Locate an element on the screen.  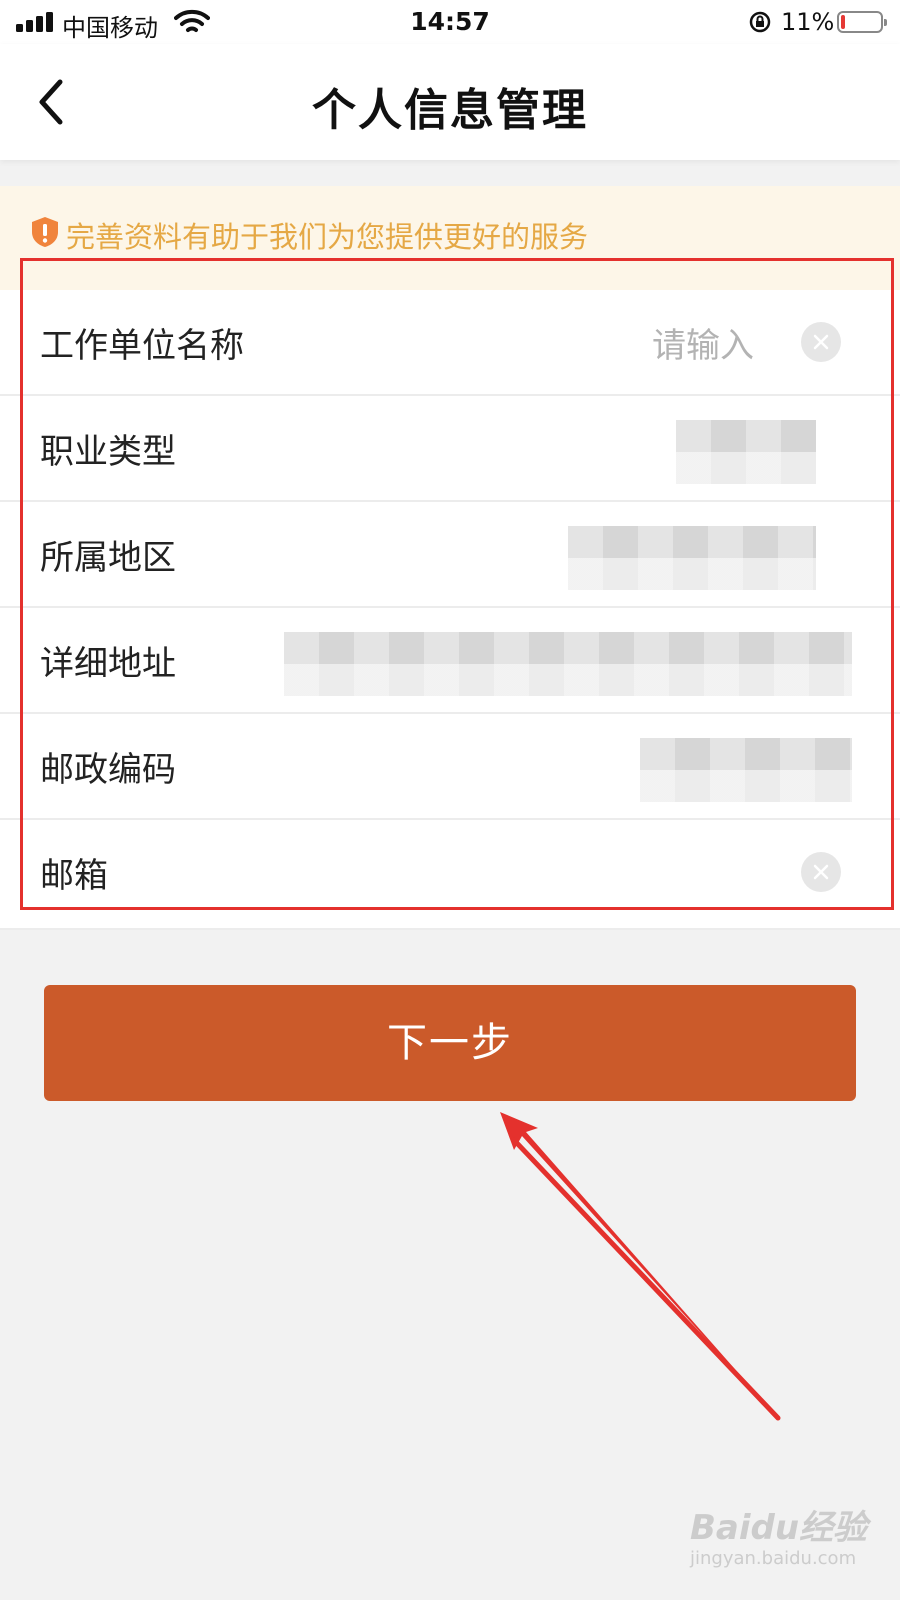
employer-label: 工作单位名称 is located at coordinates (142, 346).